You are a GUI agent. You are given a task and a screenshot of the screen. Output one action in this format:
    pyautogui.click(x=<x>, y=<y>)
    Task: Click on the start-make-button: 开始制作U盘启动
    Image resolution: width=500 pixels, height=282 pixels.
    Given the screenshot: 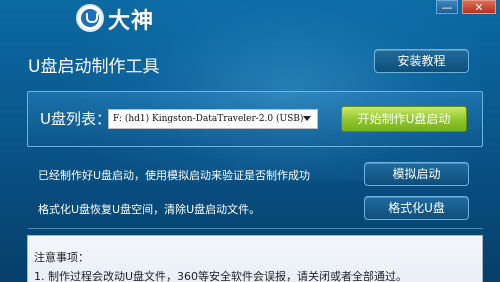 What is the action you would take?
    pyautogui.click(x=404, y=119)
    